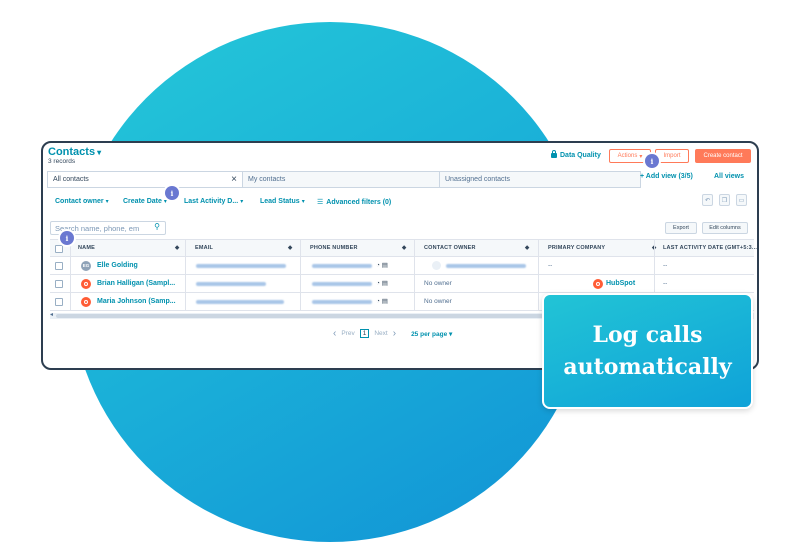 The image size is (800, 560). What do you see at coordinates (431, 334) in the screenshot?
I see `per-page-select: 25 per page ▾` at bounding box center [431, 334].